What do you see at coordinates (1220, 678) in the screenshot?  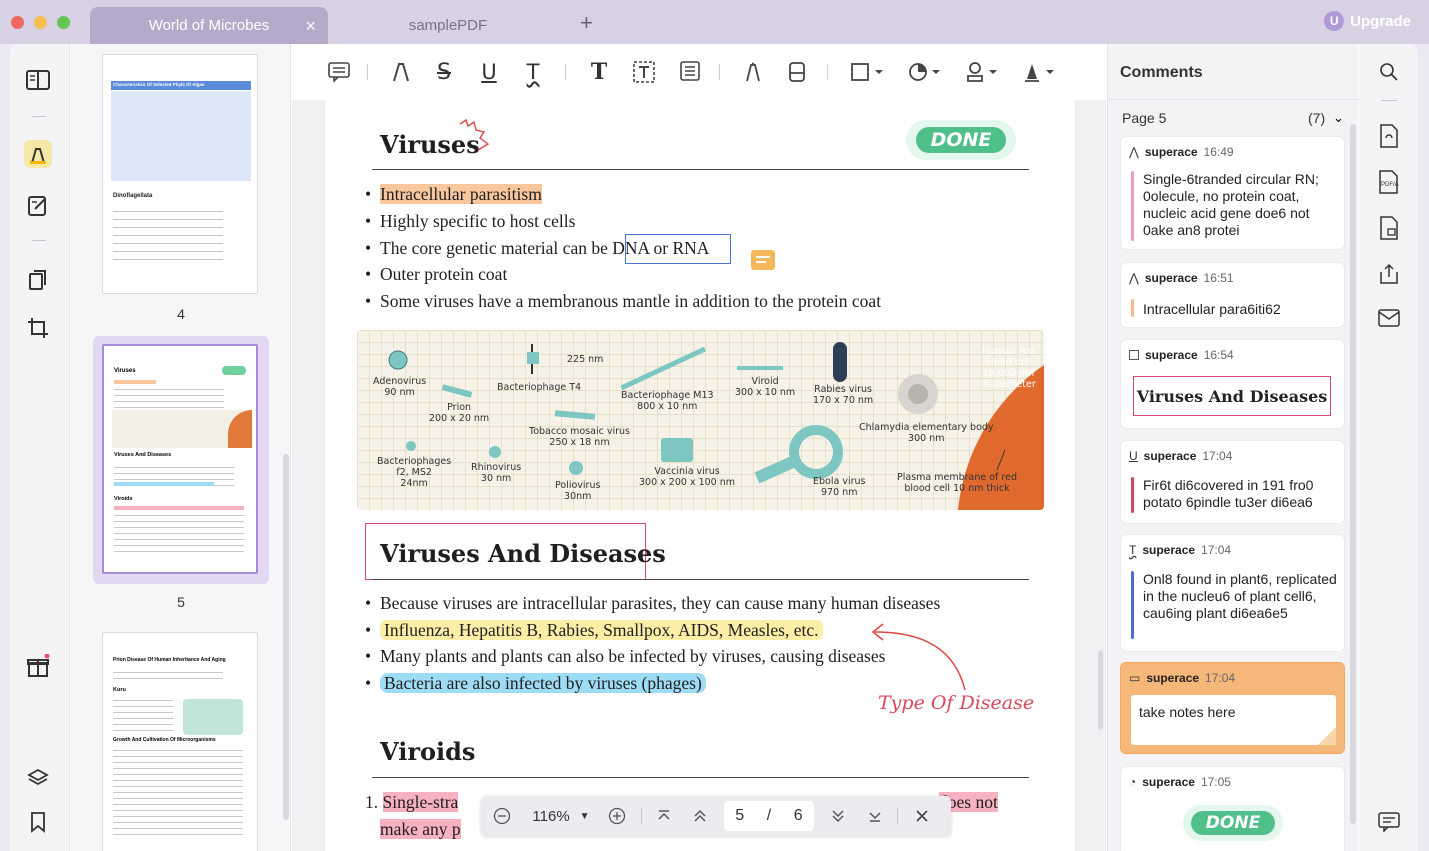 I see `comment-time: 17:04` at bounding box center [1220, 678].